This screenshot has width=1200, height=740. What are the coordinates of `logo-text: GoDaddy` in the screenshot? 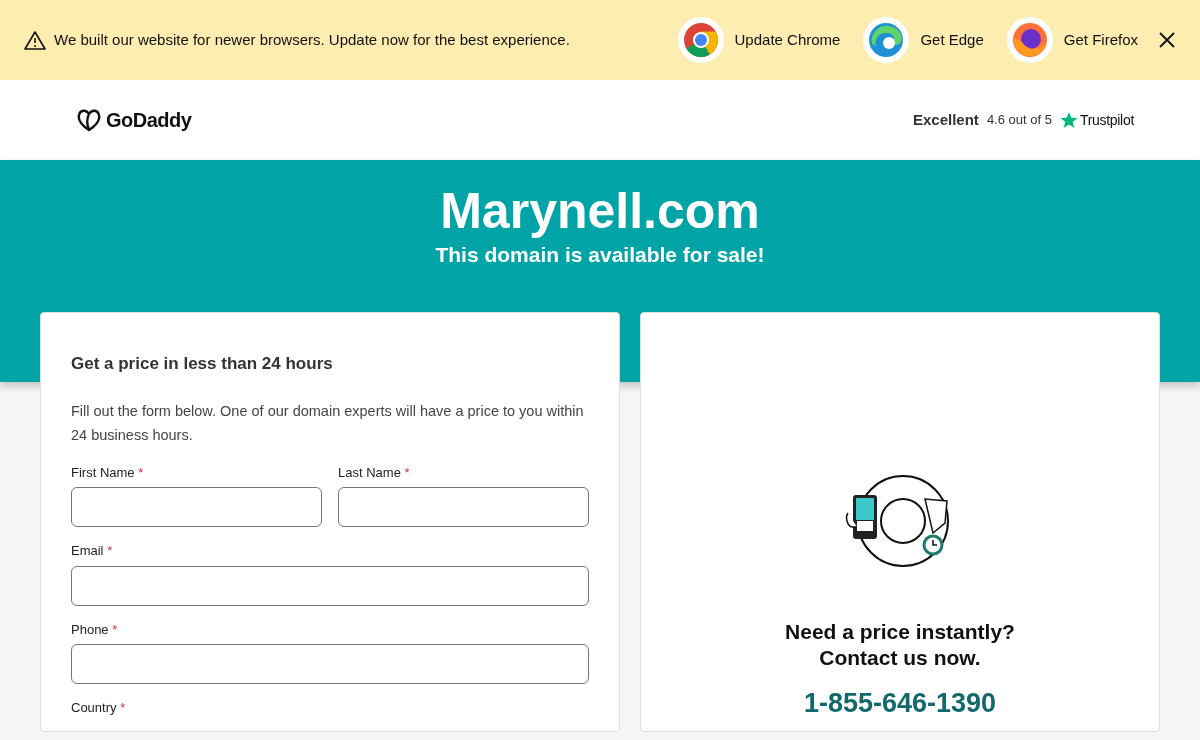 It's located at (149, 120).